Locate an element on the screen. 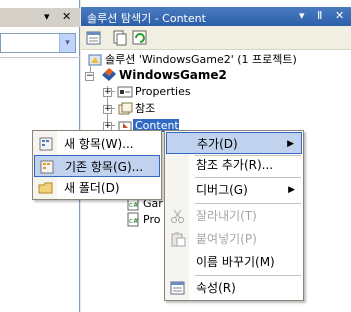  new-folder-icon is located at coordinates (45, 188).